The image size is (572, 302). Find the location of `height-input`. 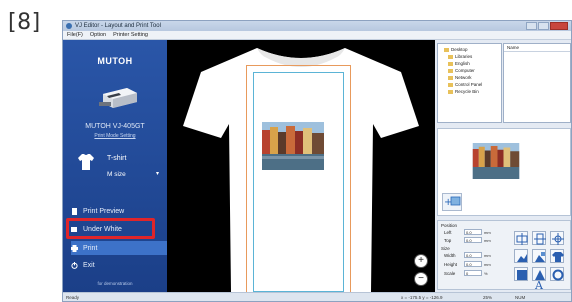

height-input is located at coordinates (473, 264).